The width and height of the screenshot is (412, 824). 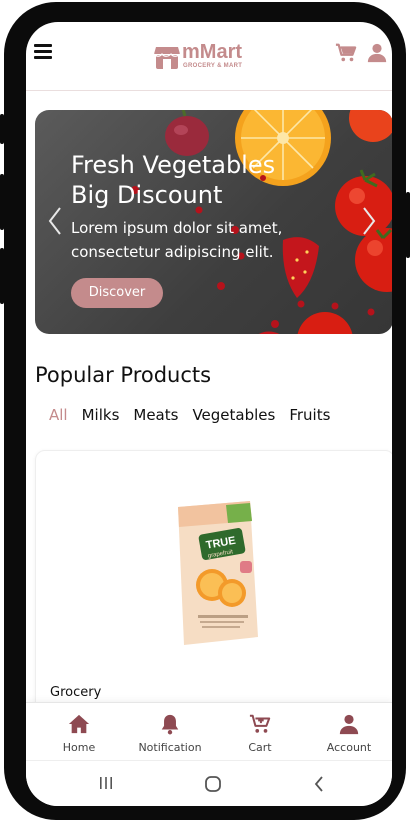 I want to click on nav-cart-label: Cart, so click(x=260, y=747).